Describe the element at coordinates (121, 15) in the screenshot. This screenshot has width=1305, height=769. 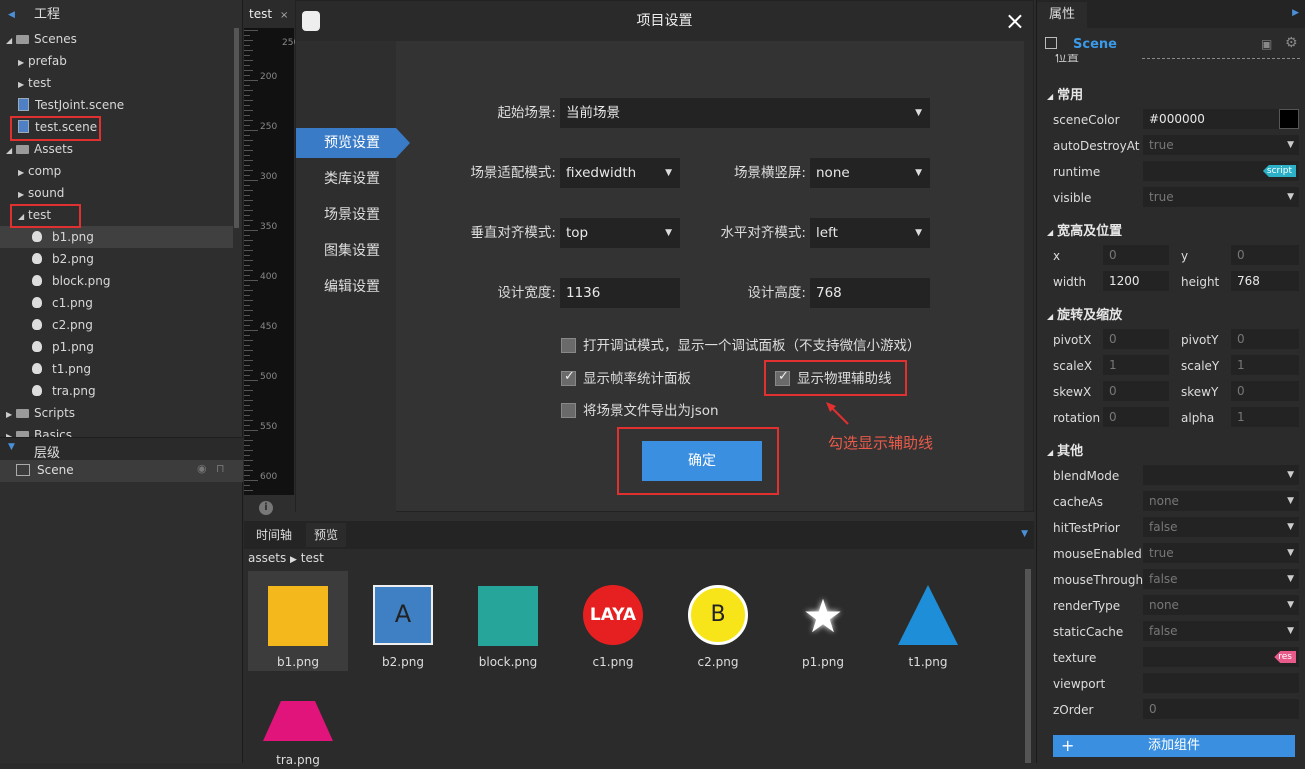
I see `project-panel-header: ◀ 工程` at that location.